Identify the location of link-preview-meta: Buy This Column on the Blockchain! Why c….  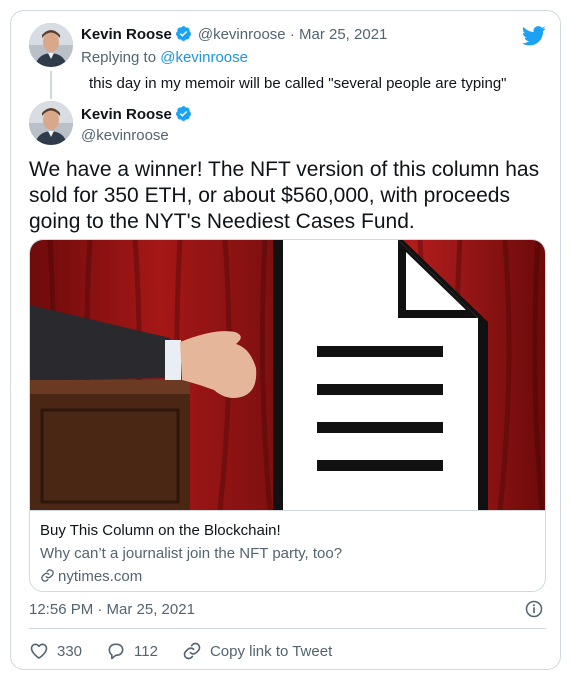
(287, 550).